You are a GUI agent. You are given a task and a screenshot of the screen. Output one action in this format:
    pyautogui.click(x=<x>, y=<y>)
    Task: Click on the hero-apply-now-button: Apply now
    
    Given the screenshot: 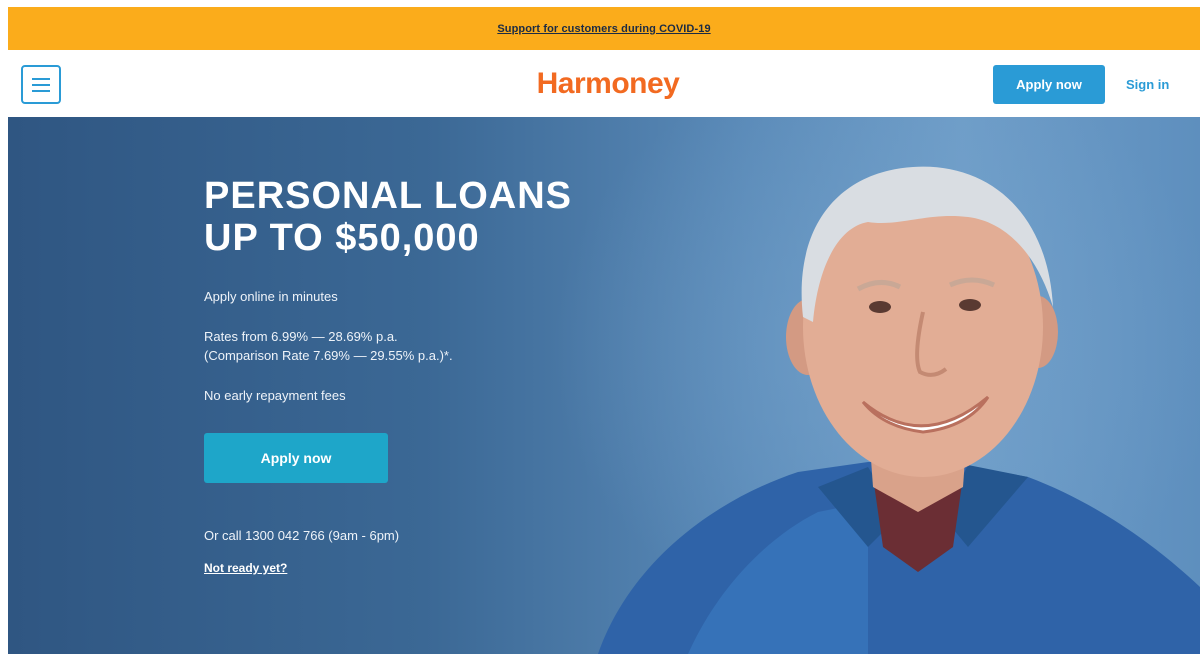 What is the action you would take?
    pyautogui.click(x=296, y=458)
    